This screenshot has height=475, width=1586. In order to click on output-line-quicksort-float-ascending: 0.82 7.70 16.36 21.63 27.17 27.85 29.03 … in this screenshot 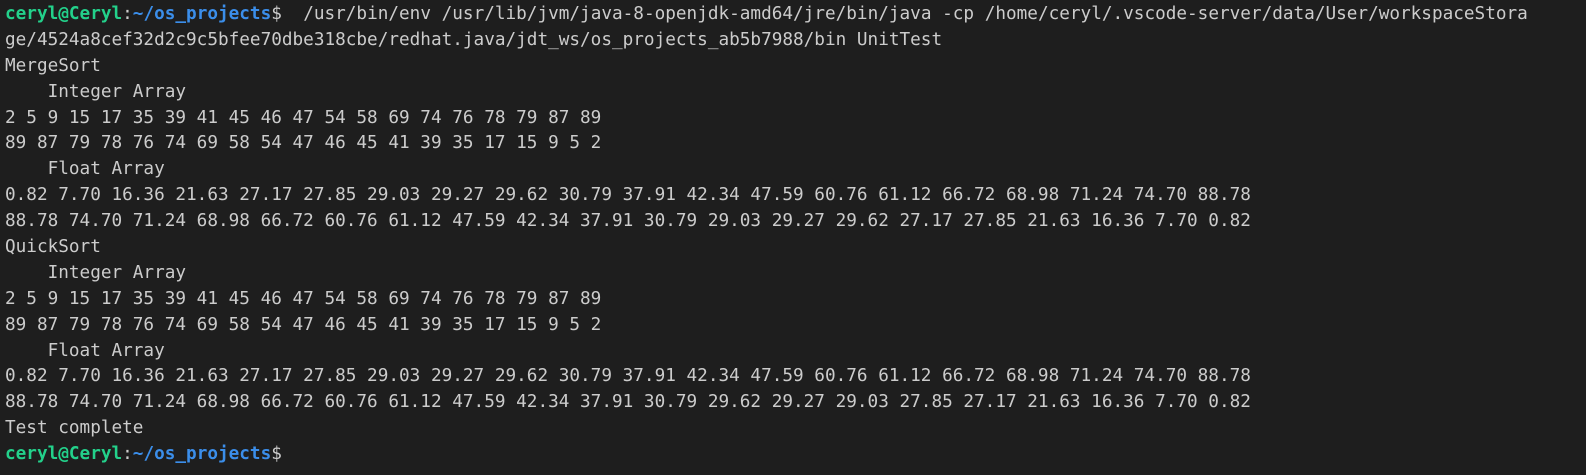, I will do `click(628, 376)`.